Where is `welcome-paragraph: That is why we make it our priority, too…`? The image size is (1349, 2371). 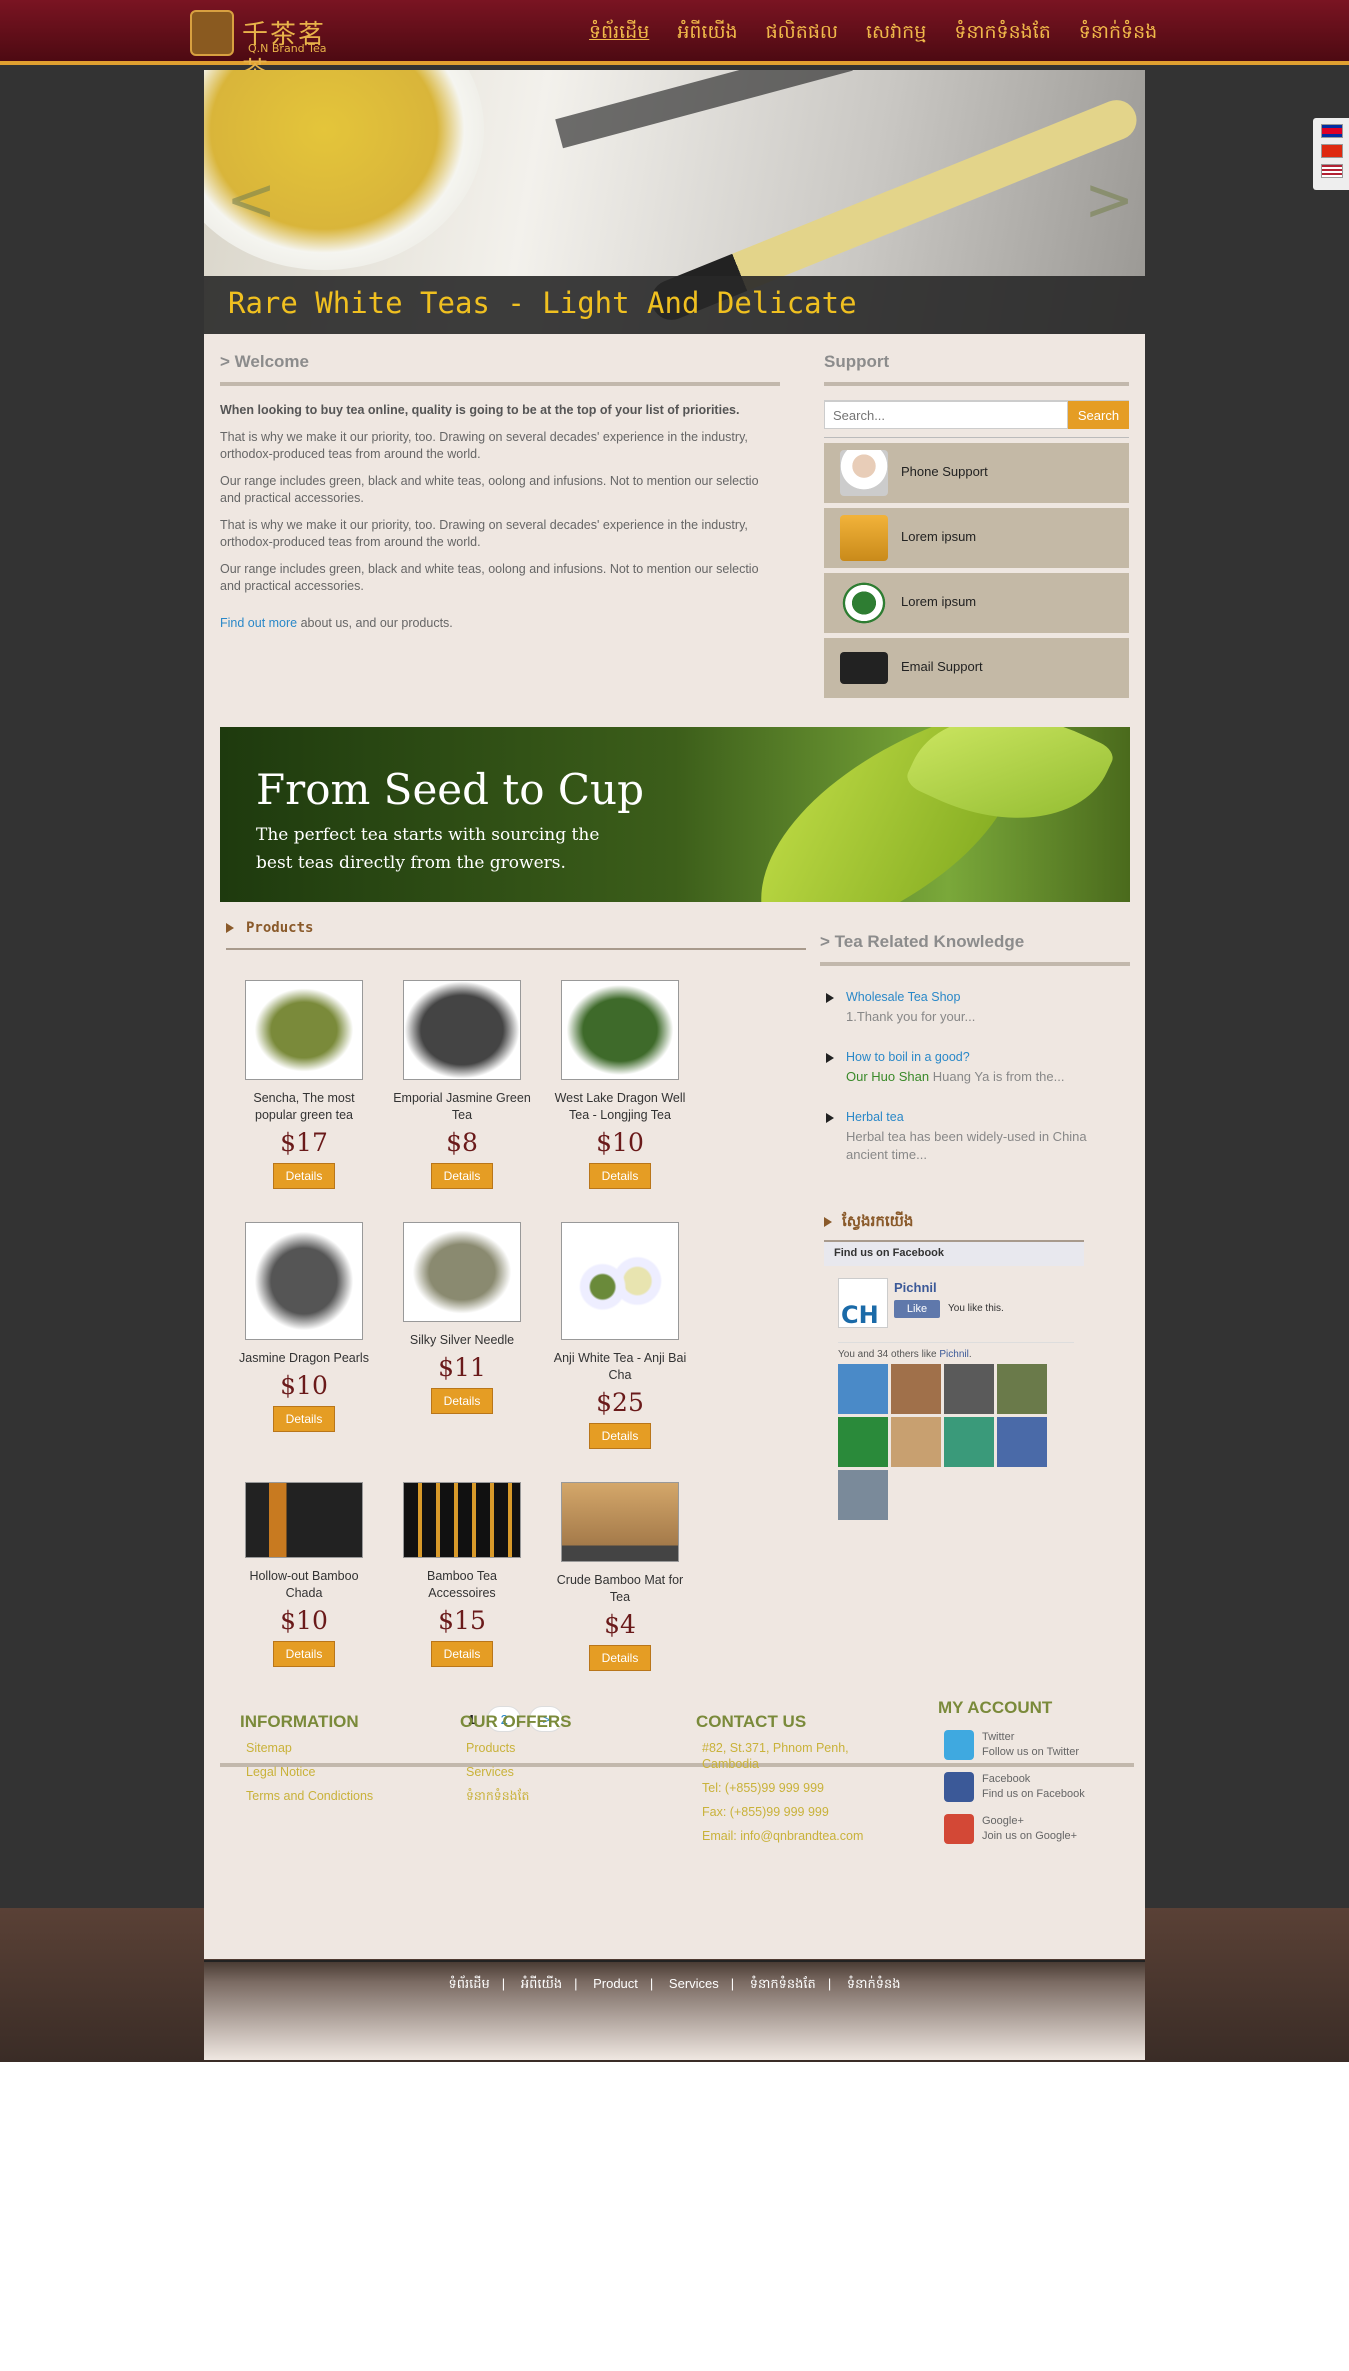
welcome-paragraph: That is why we make it our priority, too… is located at coordinates (484, 533).